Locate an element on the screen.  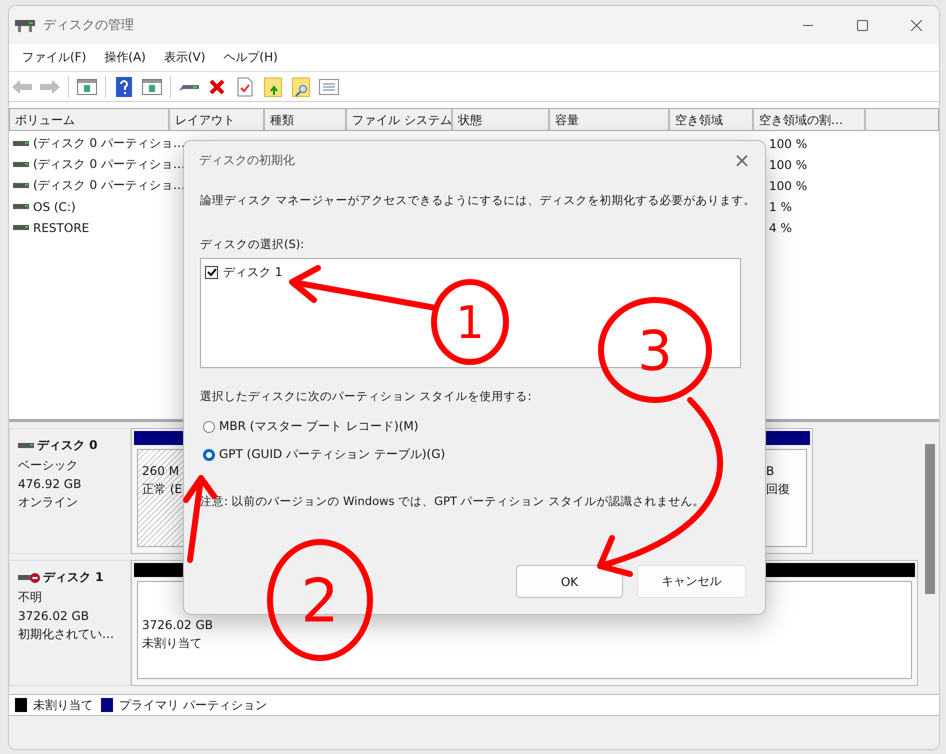
disk-name: ディスク 0 is located at coordinates (67, 445).